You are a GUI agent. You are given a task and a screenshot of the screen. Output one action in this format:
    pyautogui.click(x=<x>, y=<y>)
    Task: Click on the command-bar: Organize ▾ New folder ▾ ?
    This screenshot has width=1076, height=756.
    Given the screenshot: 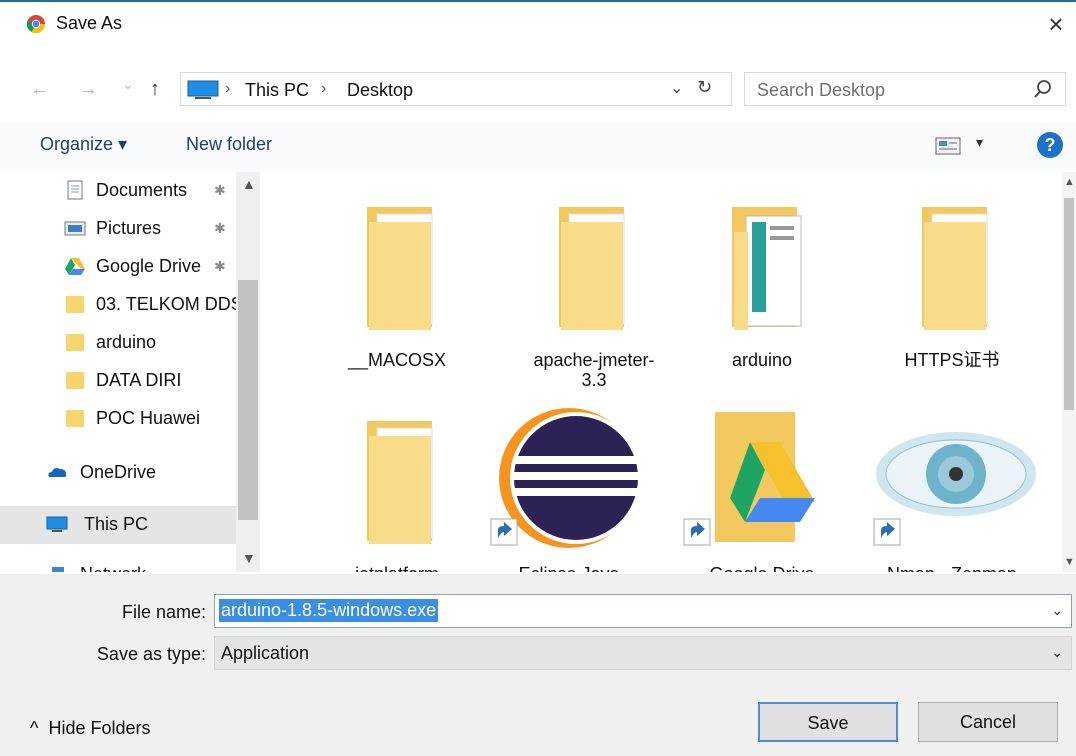 What is the action you would take?
    pyautogui.click(x=538, y=147)
    